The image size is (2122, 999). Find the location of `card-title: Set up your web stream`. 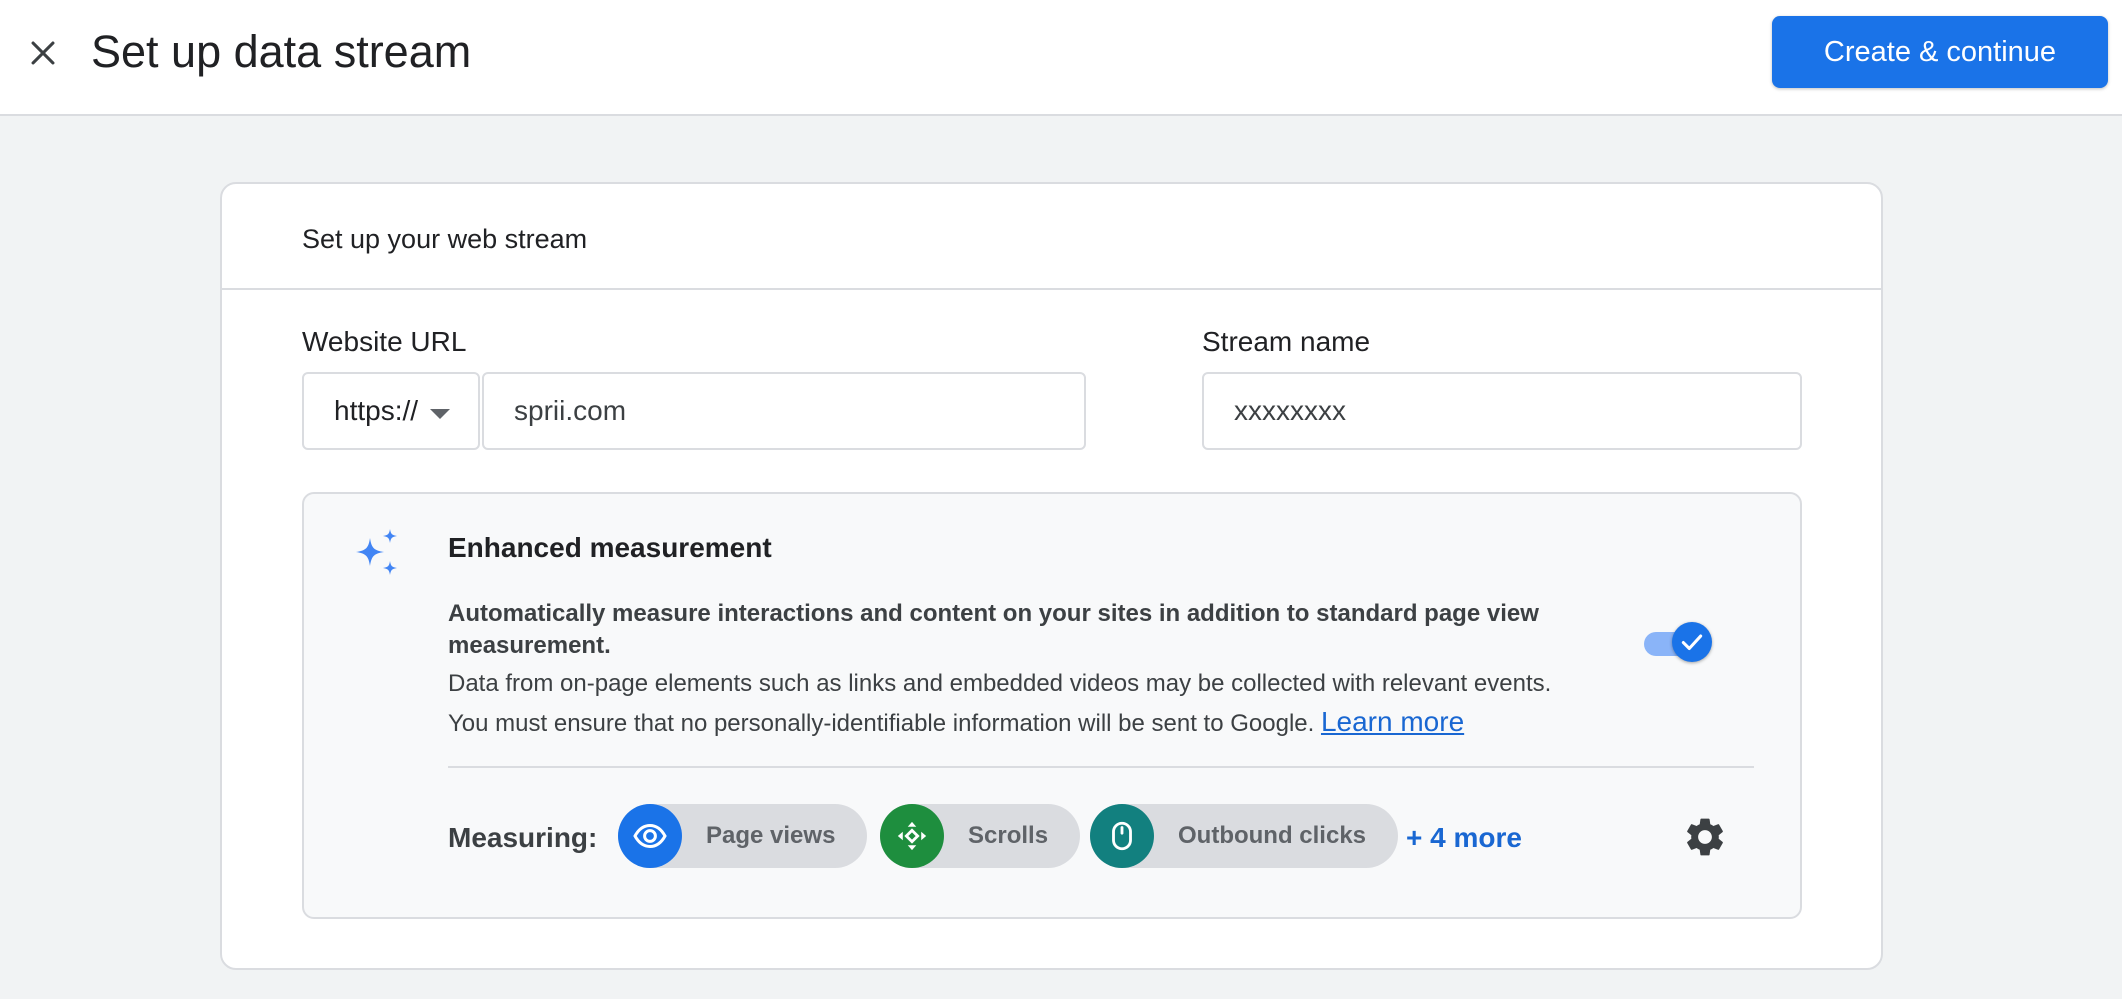

card-title: Set up your web stream is located at coordinates (445, 239).